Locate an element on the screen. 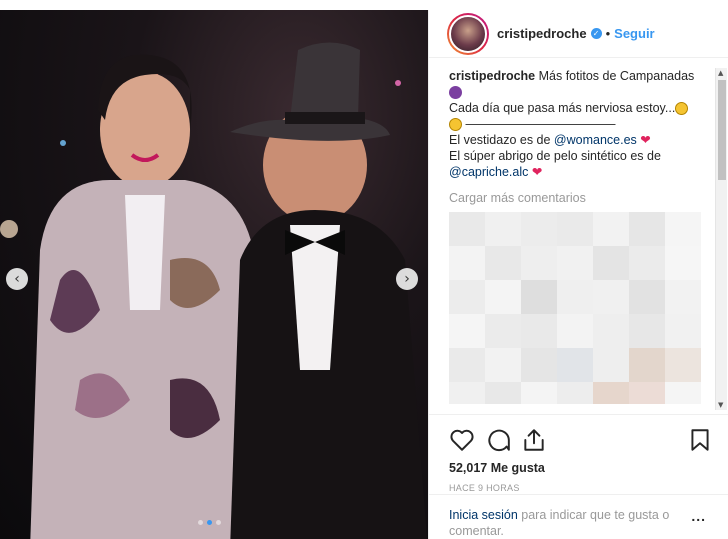 Image resolution: width=728 pixels, height=539 pixels. caption-dress-text: El vestidazo es de is located at coordinates (501, 140).